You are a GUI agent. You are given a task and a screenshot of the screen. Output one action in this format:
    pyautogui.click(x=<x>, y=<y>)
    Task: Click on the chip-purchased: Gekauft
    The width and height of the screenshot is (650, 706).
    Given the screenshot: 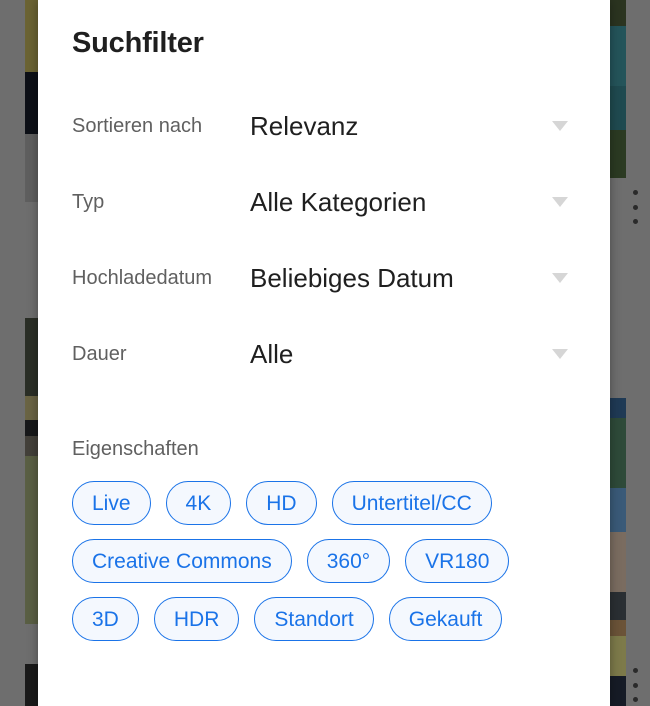 What is the action you would take?
    pyautogui.click(x=445, y=619)
    